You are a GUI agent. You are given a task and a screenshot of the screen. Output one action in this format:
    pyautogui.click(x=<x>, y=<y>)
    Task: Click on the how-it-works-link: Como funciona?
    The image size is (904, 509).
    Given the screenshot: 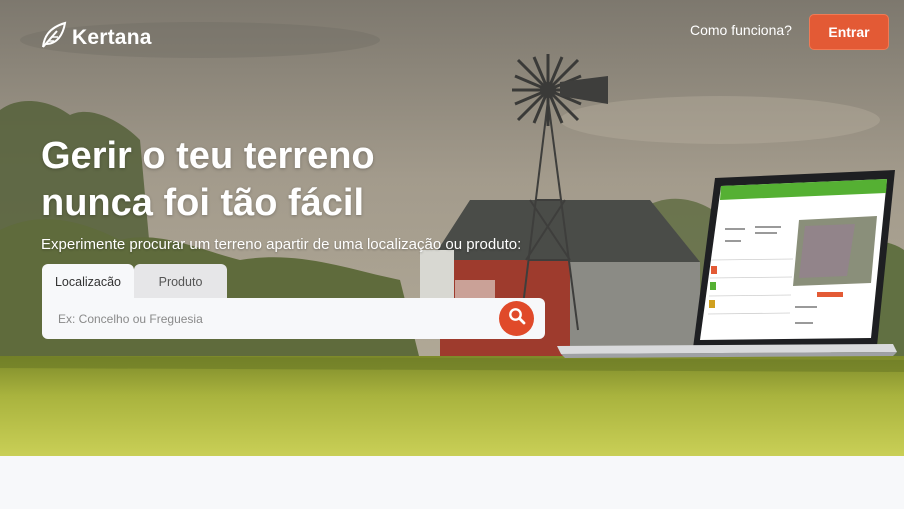 What is the action you would take?
    pyautogui.click(x=741, y=30)
    